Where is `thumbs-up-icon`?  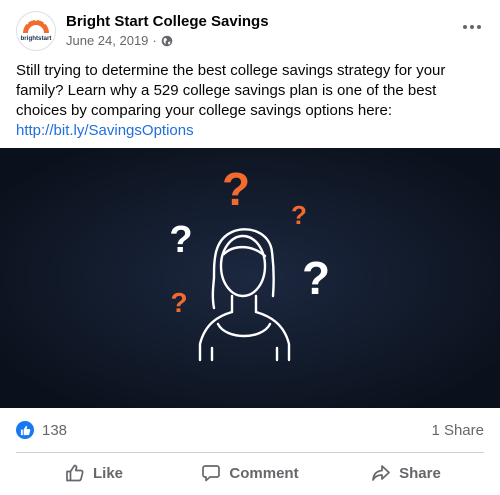
thumbs-up-icon is located at coordinates (75, 473).